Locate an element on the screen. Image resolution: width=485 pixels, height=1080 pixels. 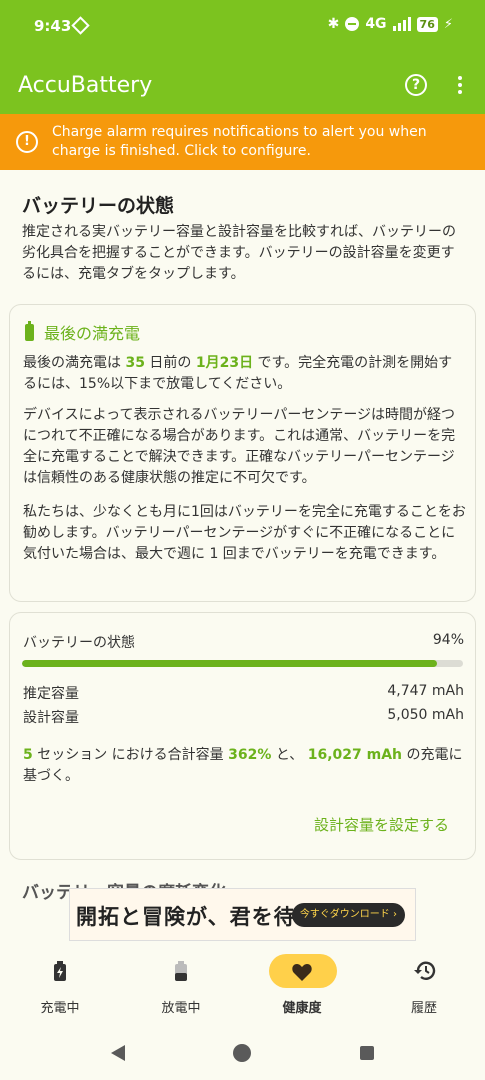
signal-icon is located at coordinates (401, 24).